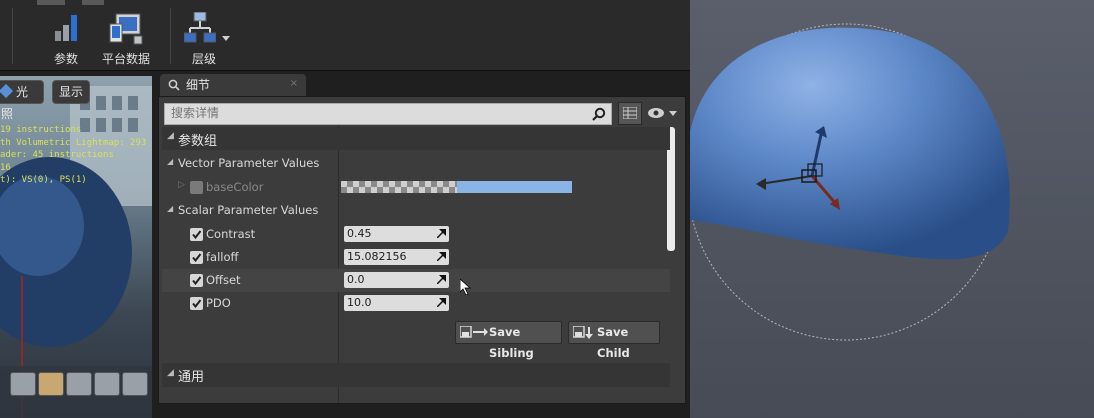 The height and width of the screenshot is (418, 1094). I want to click on chevron-down-icon, so click(226, 39).